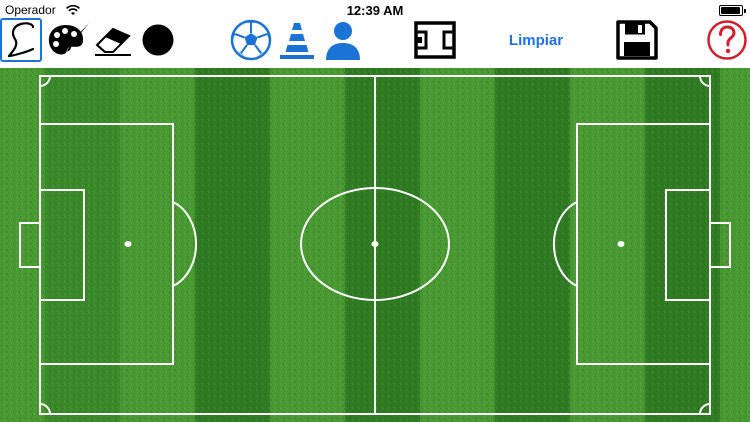 This screenshot has height=422, width=750. I want to click on floppy-disk-icon, so click(637, 40).